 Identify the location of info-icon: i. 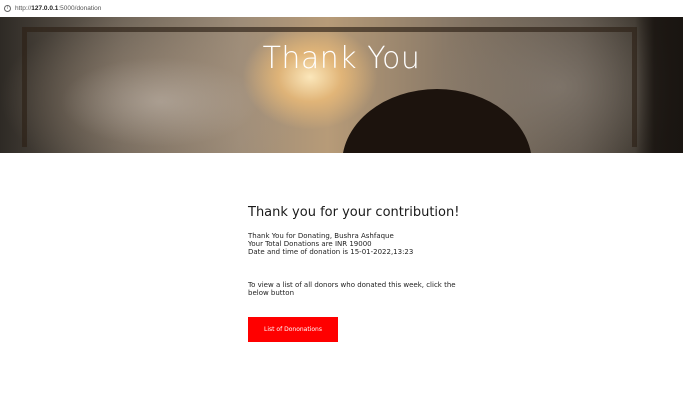
(7, 8).